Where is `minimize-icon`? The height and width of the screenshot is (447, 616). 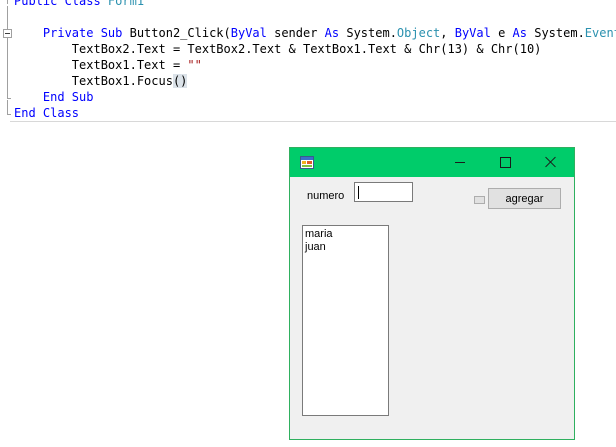 minimize-icon is located at coordinates (460, 162).